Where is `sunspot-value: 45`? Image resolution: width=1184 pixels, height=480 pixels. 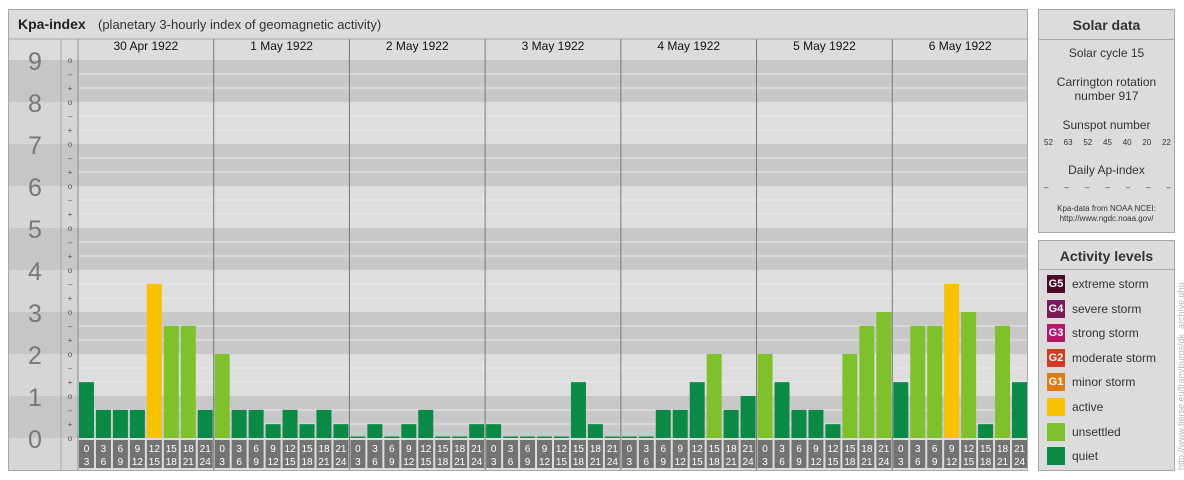
sunspot-value: 45 is located at coordinates (1107, 142).